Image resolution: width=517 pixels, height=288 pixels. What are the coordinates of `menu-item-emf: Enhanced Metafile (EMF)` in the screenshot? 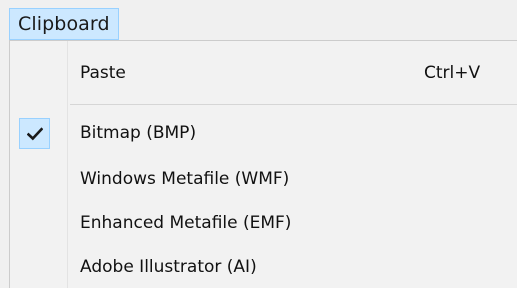 It's located at (263, 223).